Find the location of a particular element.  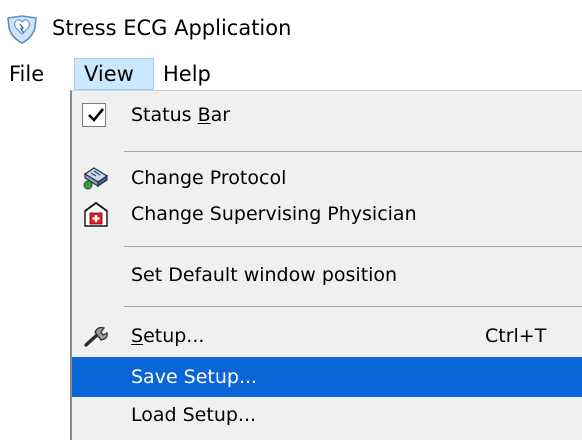

menu-item-set-default-window-position: Set Default window position is located at coordinates (327, 275).